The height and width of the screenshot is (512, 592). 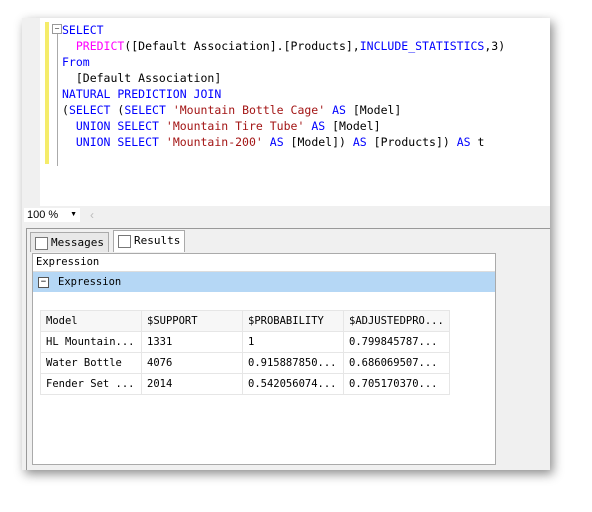 What do you see at coordinates (249, 110) in the screenshot?
I see `code-token: 'Mountain Bottle Cage'` at bounding box center [249, 110].